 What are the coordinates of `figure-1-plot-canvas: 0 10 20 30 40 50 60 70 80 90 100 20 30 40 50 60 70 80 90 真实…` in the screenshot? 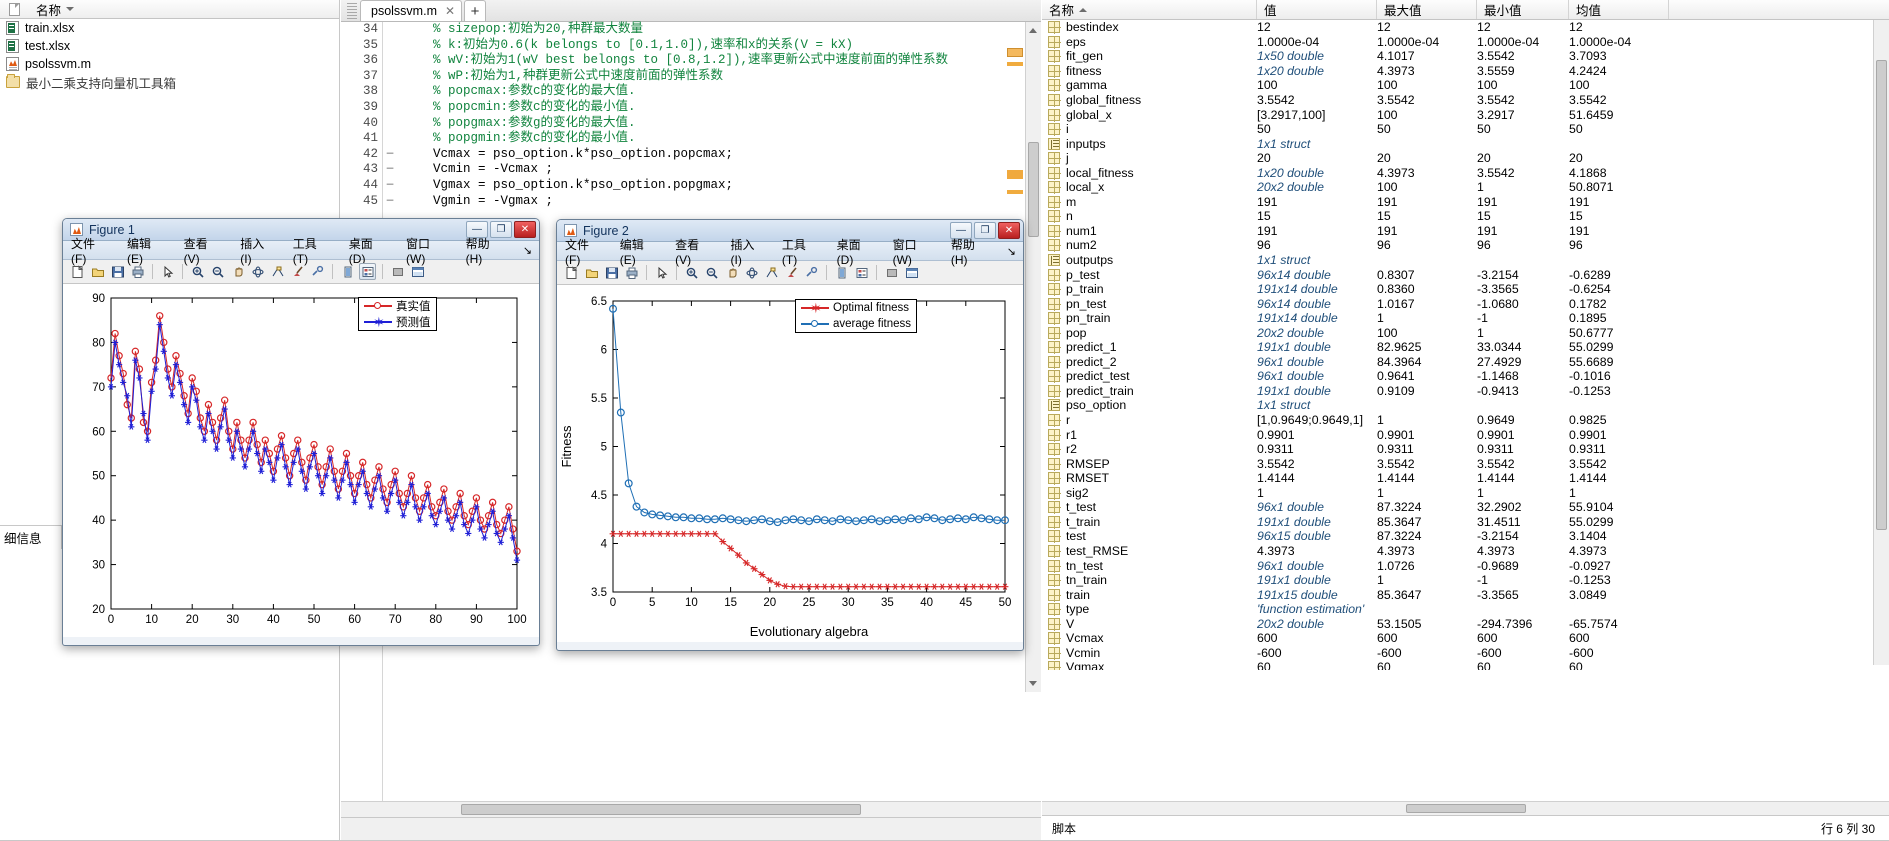 It's located at (301, 460).